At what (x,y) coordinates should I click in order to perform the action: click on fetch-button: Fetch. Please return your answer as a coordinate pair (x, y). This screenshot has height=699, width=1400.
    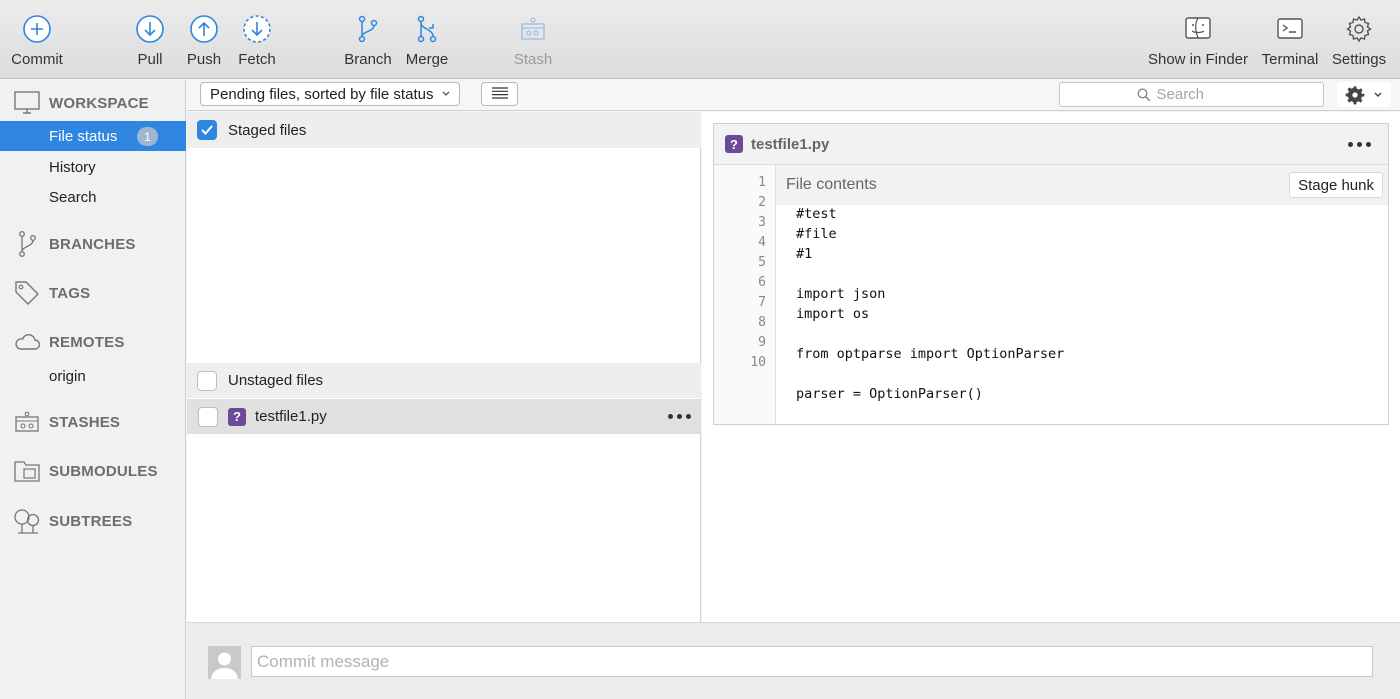
    Looking at the image, I should click on (257, 40).